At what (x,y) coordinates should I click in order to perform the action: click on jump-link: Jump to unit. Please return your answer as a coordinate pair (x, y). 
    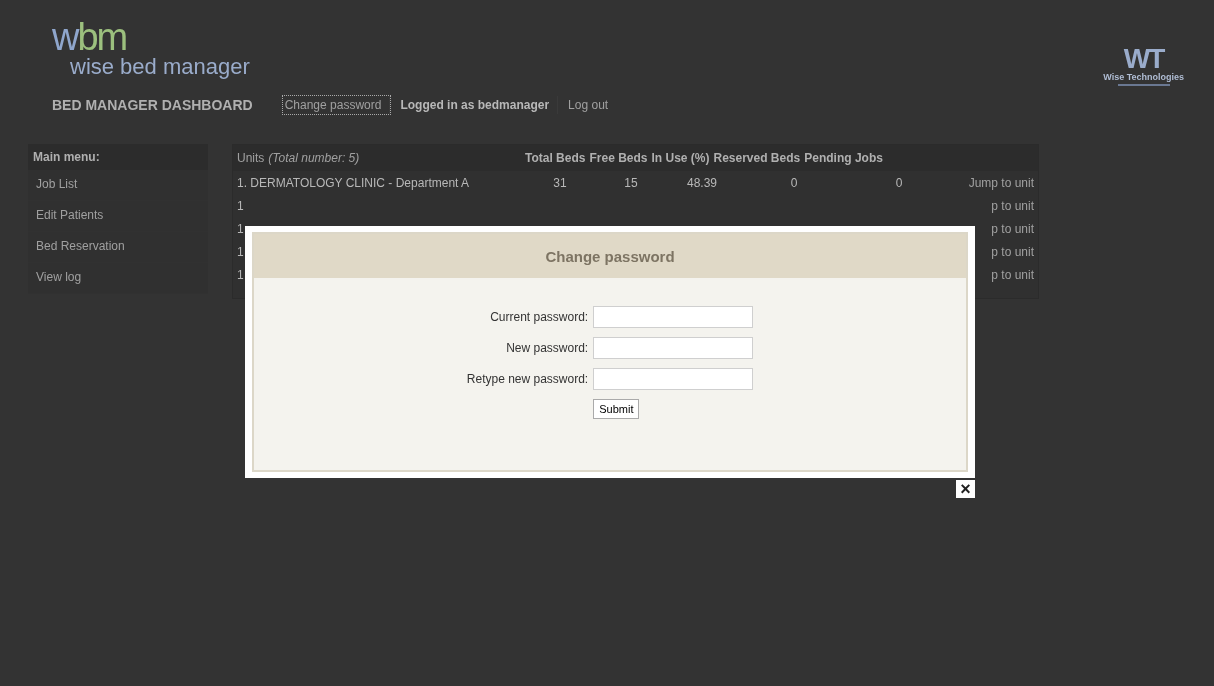
    Looking at the image, I should click on (1001, 182).